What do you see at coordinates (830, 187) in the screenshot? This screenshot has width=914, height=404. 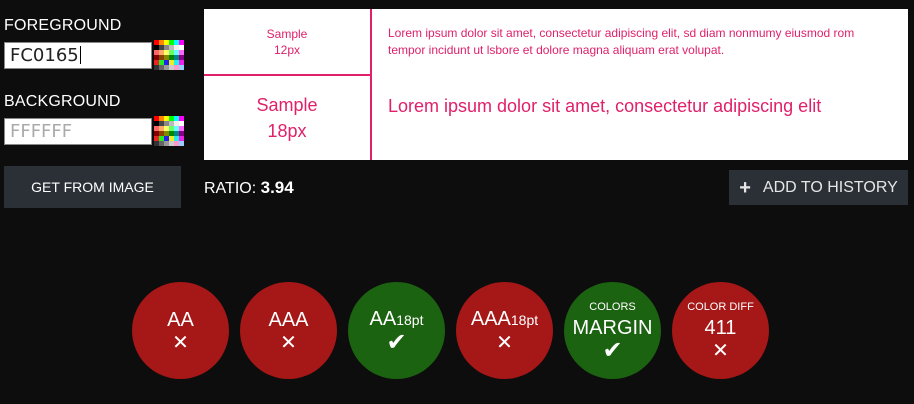 I see `add-to-history-label: ADD TO HISTORY` at bounding box center [830, 187].